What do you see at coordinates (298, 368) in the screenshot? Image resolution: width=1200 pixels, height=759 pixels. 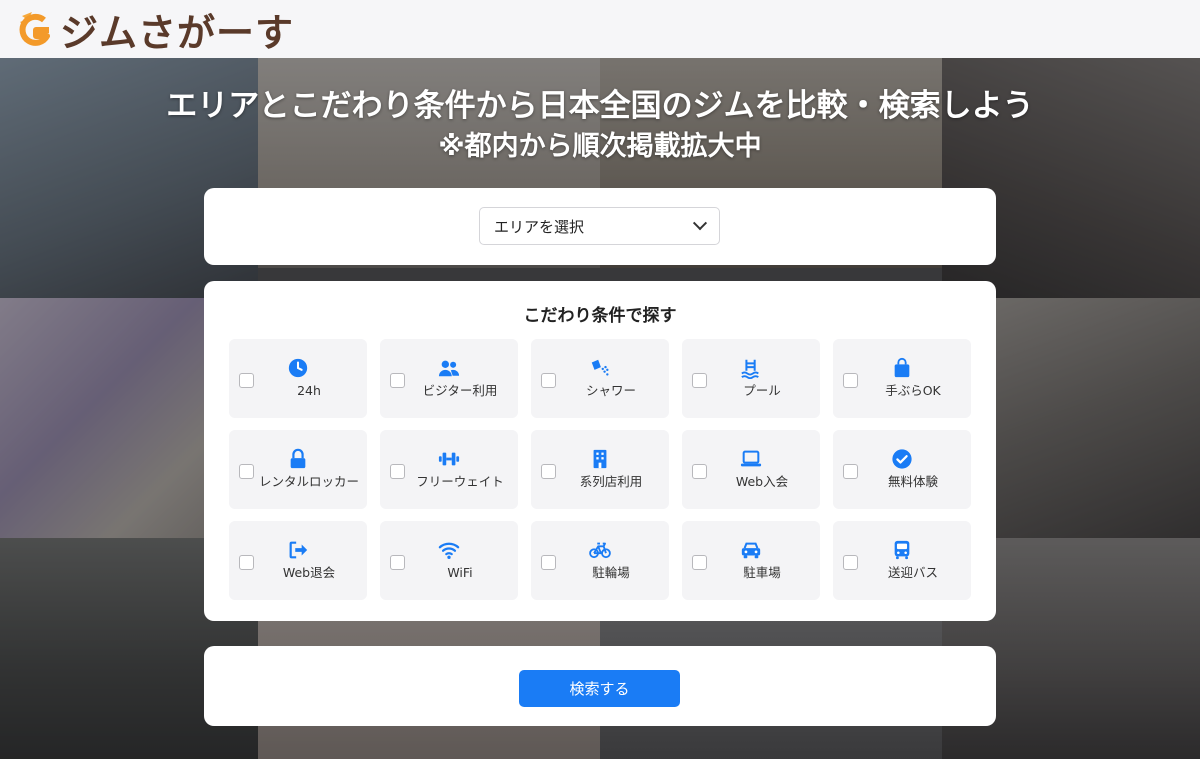 I see `clock-icon` at bounding box center [298, 368].